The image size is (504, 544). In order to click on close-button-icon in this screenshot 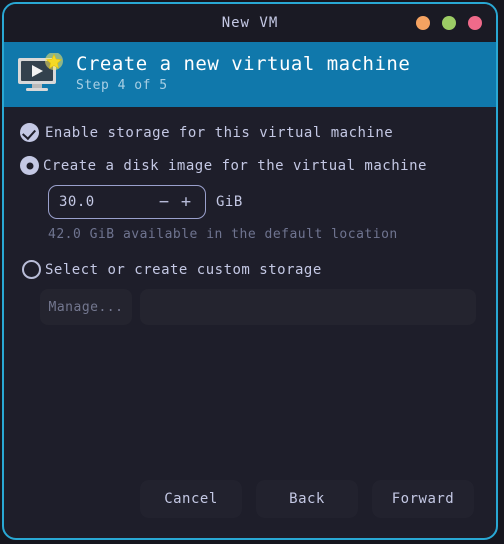, I will do `click(475, 23)`.